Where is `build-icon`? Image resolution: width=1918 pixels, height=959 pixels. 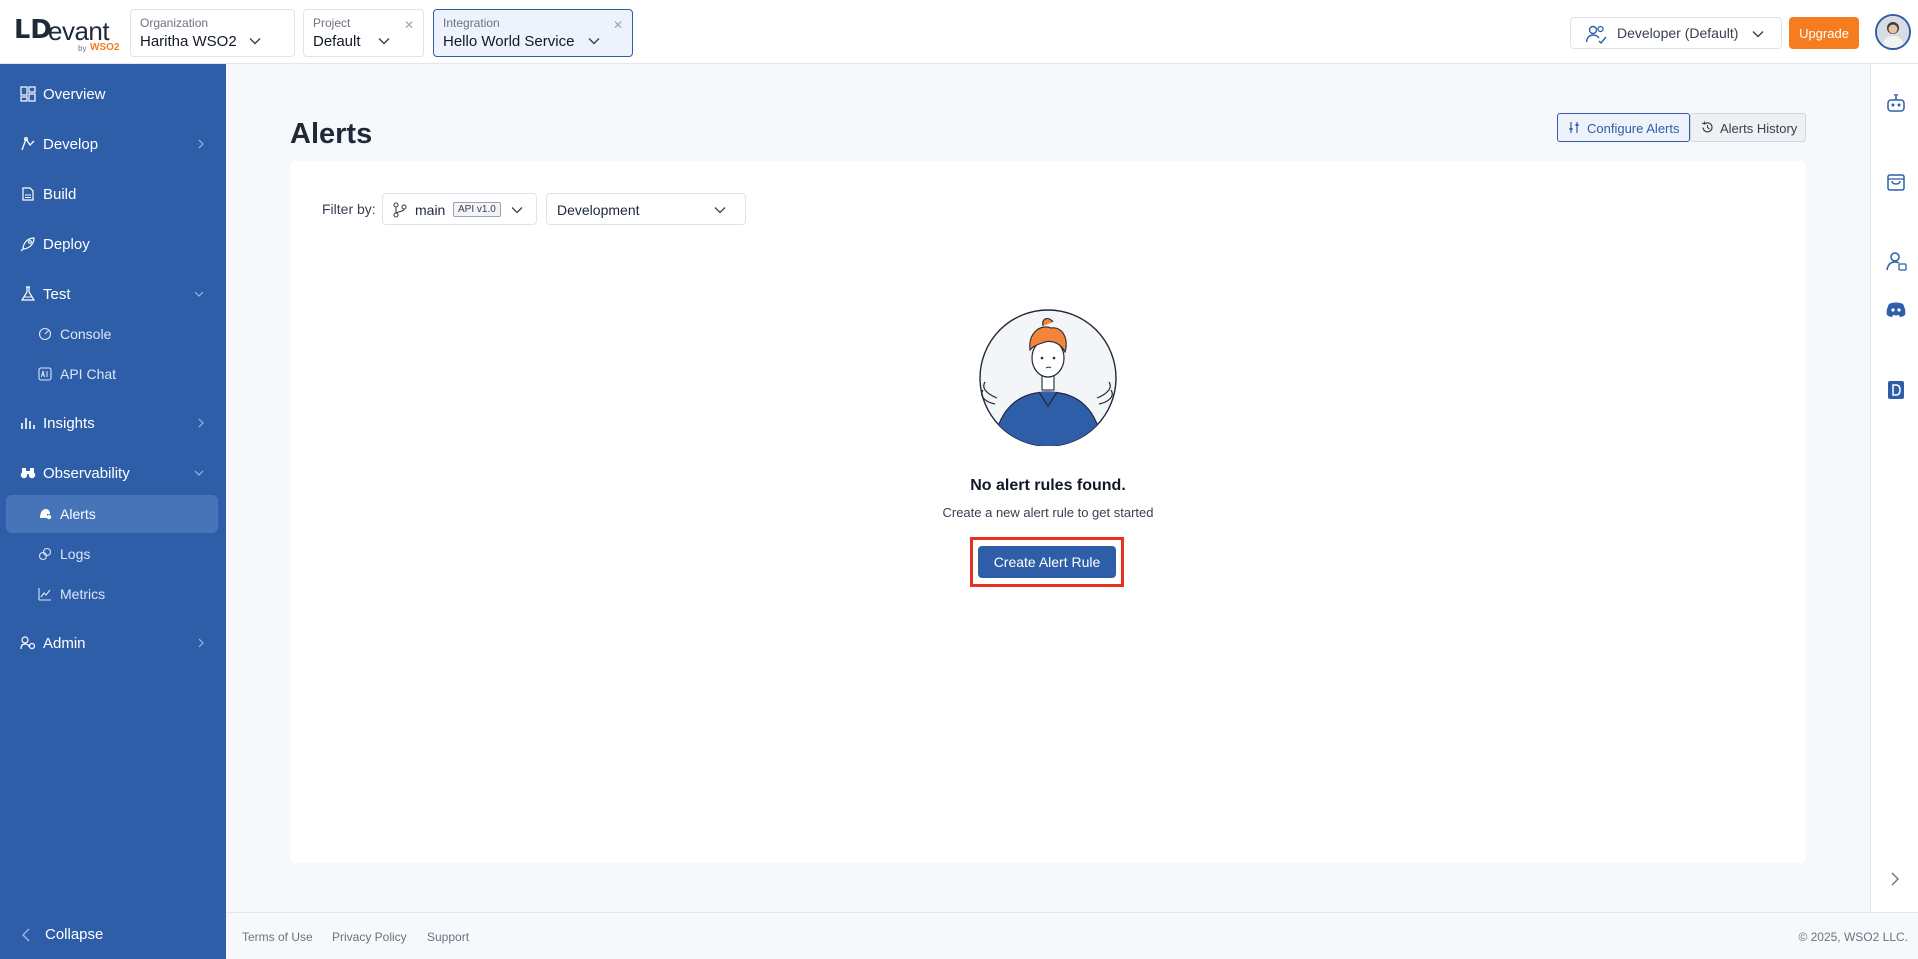 build-icon is located at coordinates (28, 194).